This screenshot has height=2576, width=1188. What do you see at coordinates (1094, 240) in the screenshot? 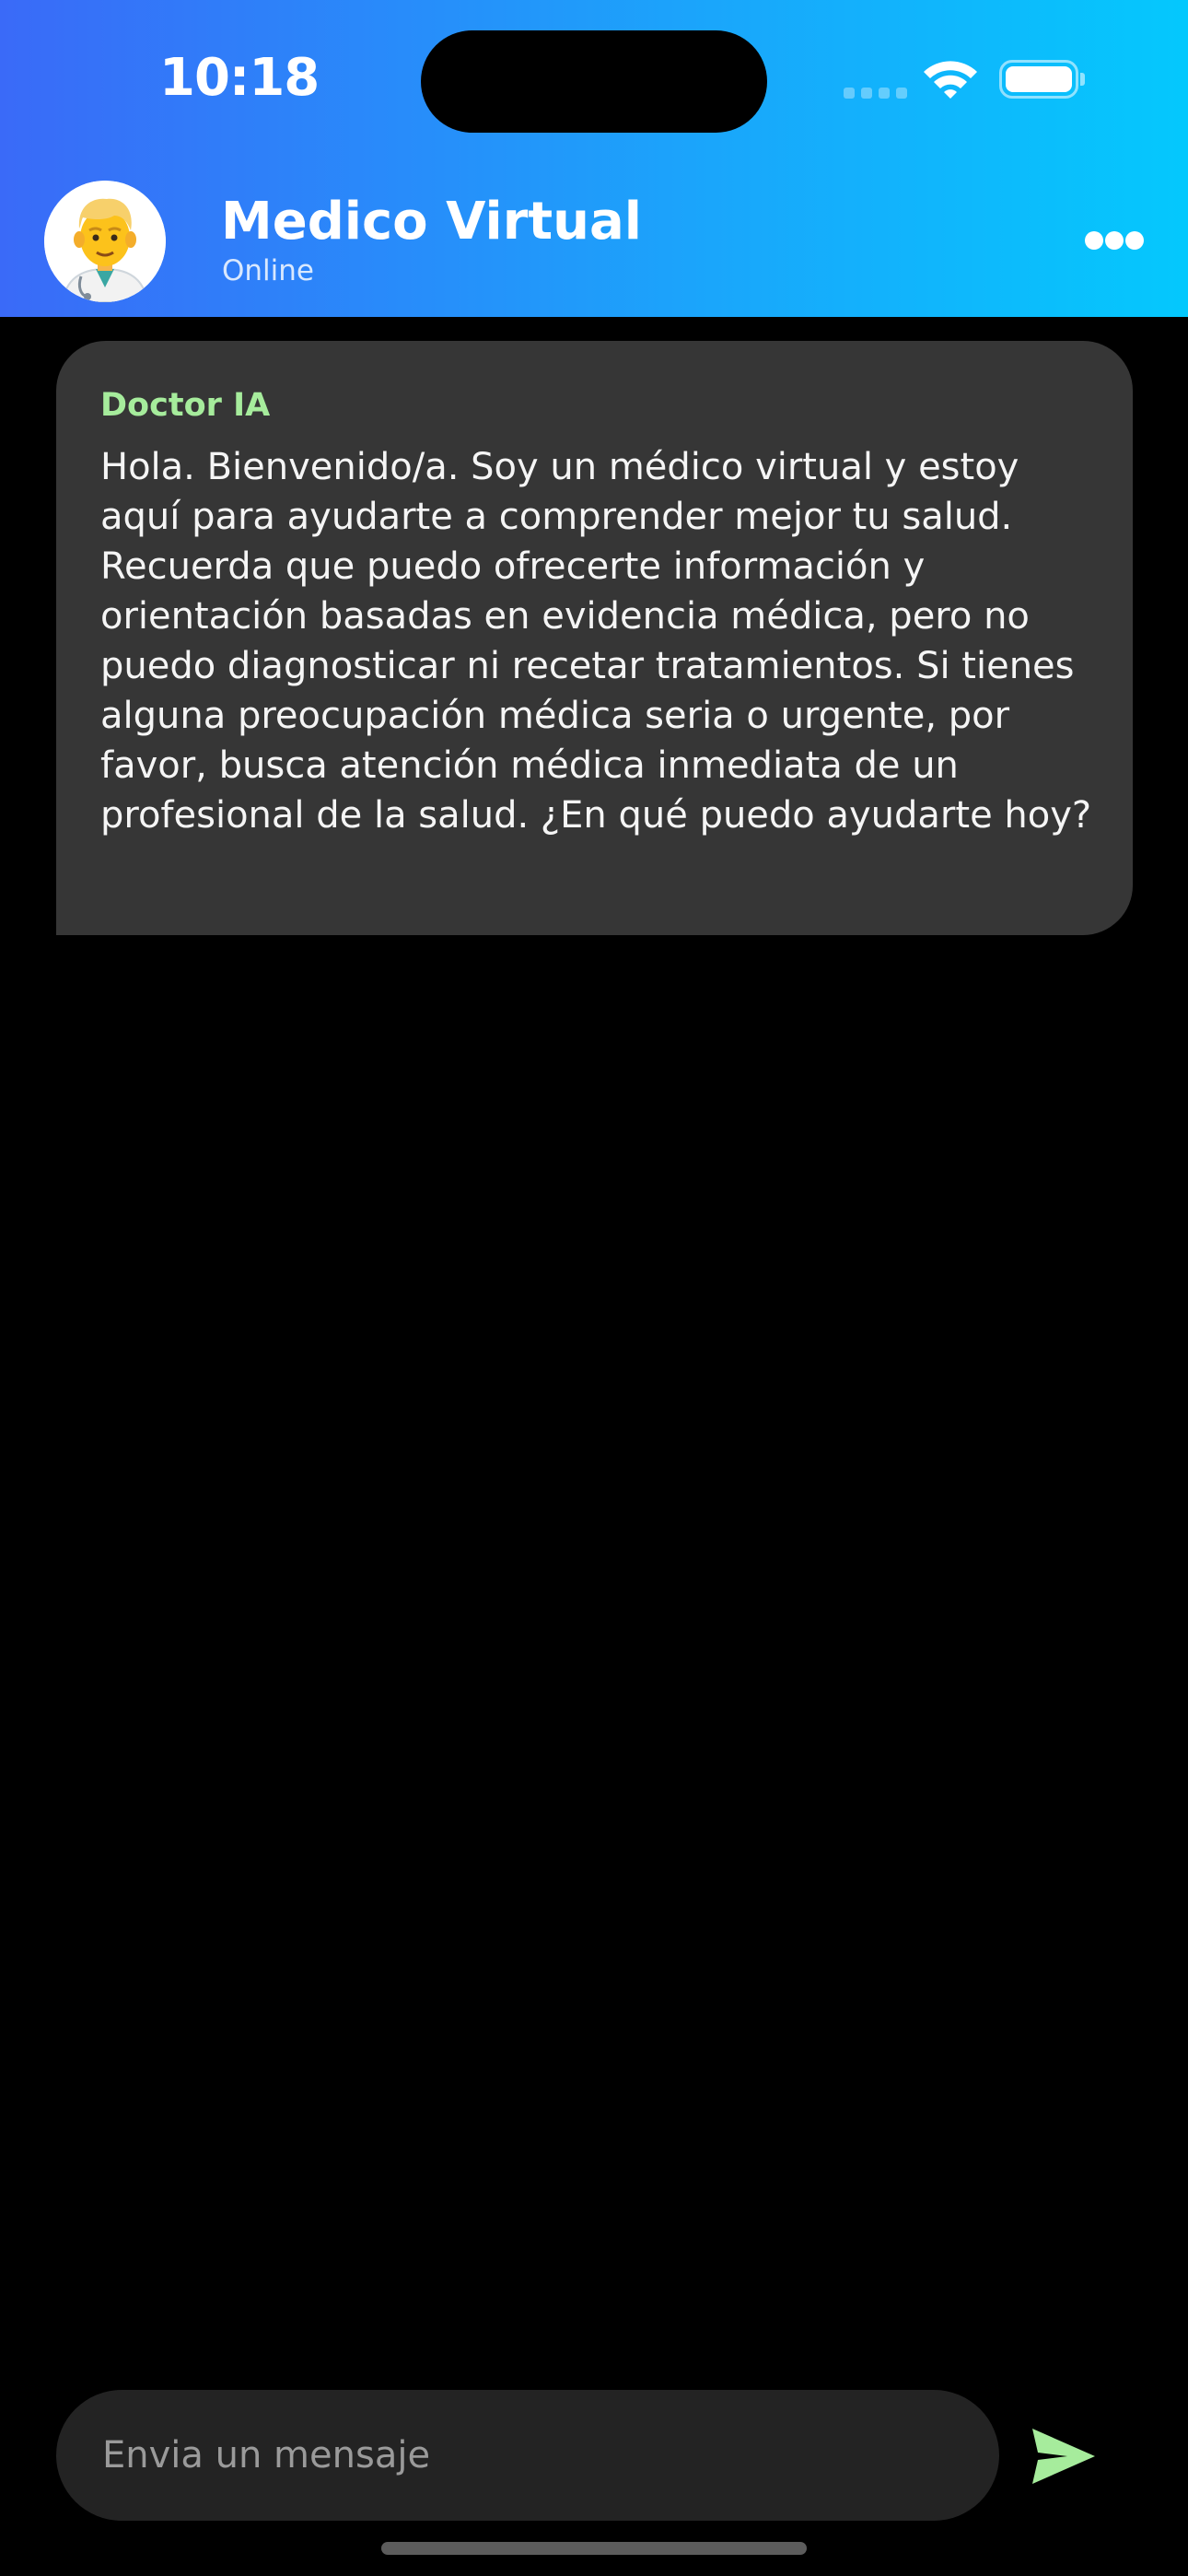
I see `more-dots-icon` at bounding box center [1094, 240].